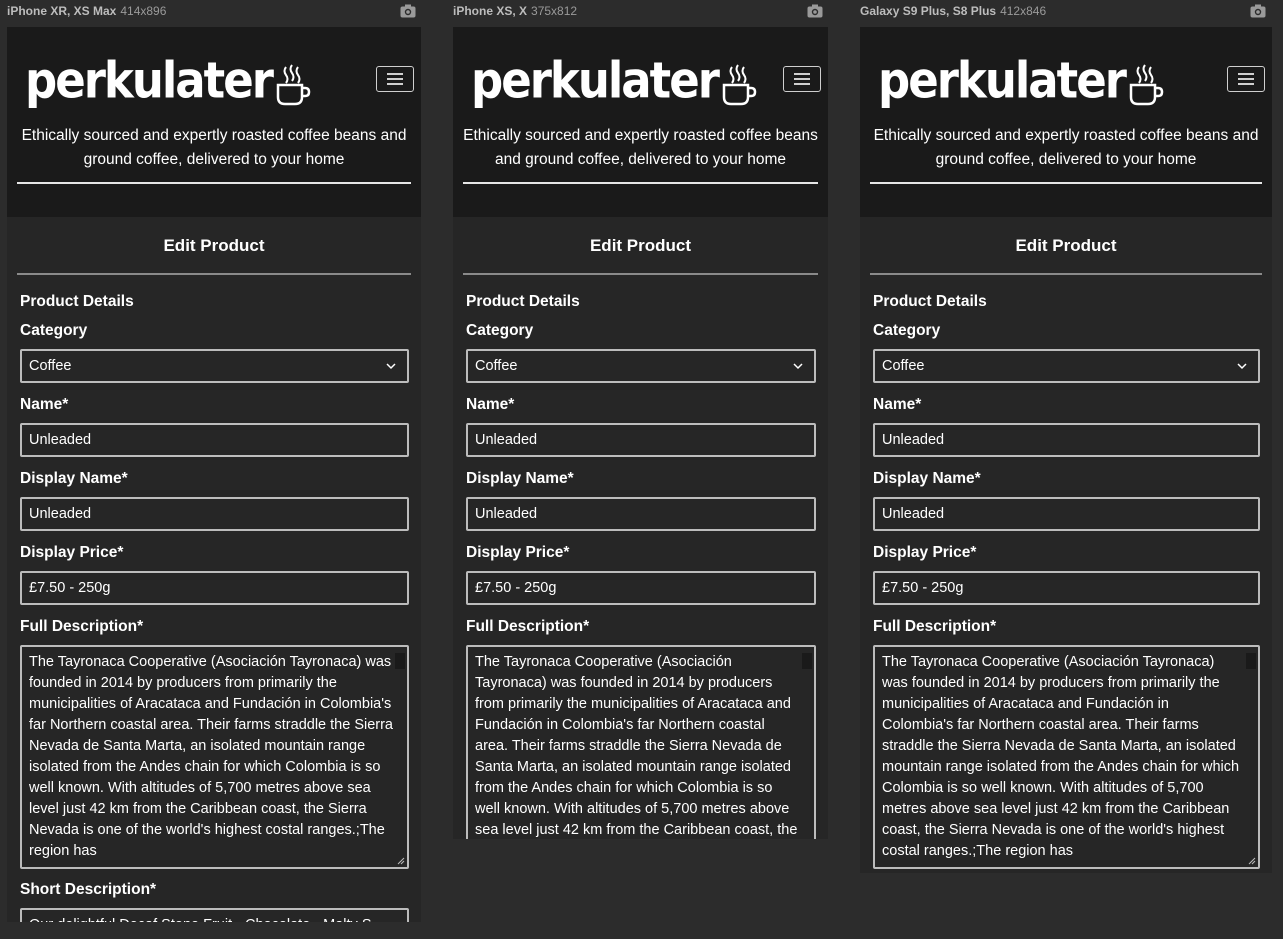 The image size is (1283, 939). What do you see at coordinates (490, 11) in the screenshot?
I see `device-name: iPhone XS, X` at bounding box center [490, 11].